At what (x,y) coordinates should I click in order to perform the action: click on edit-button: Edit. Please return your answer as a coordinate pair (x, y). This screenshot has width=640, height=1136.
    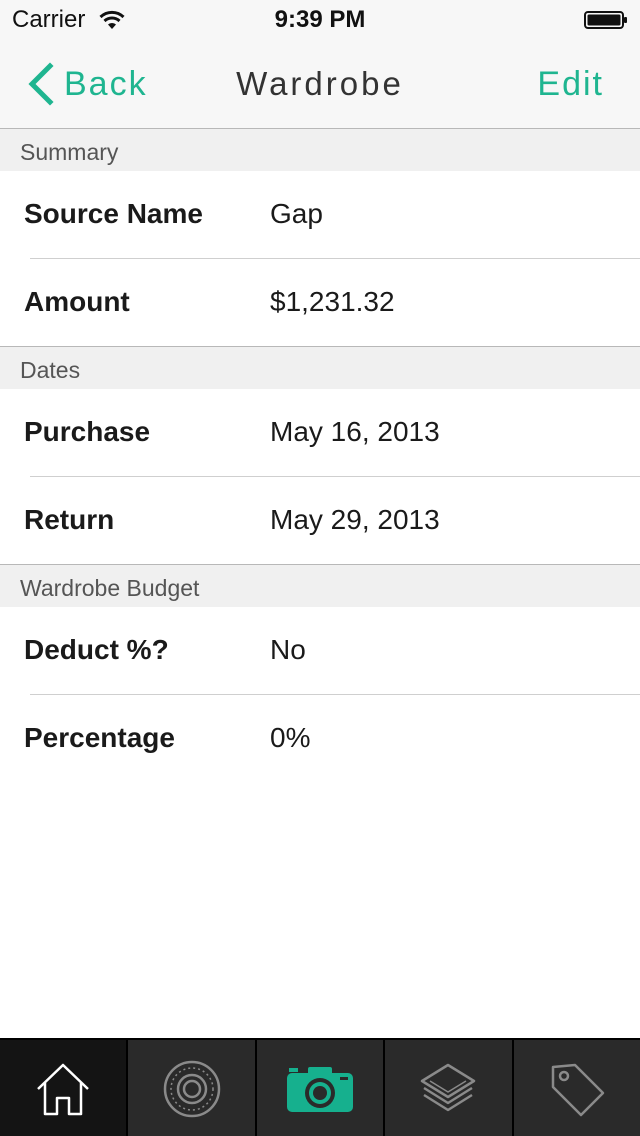
    Looking at the image, I should click on (570, 84).